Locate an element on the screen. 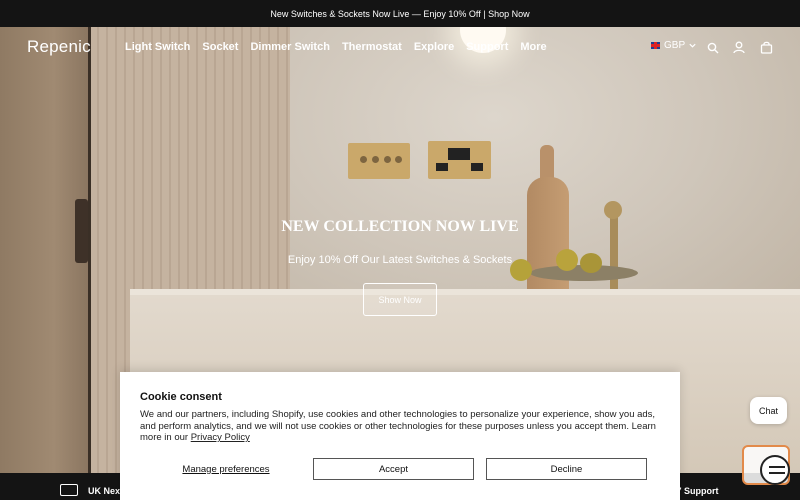 This screenshot has height=500, width=800. logo: Repenic is located at coordinates (59, 47).